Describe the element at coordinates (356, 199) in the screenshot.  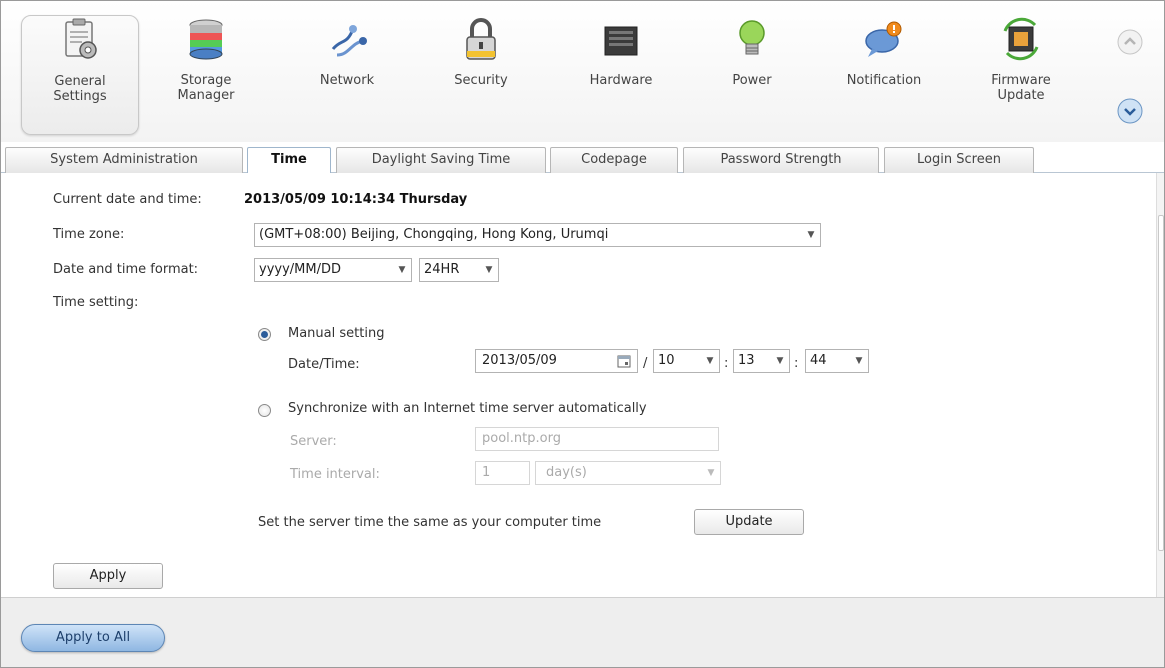
I see `current-datetime-value: 2013/05/09 10:14:34 Thursday` at that location.